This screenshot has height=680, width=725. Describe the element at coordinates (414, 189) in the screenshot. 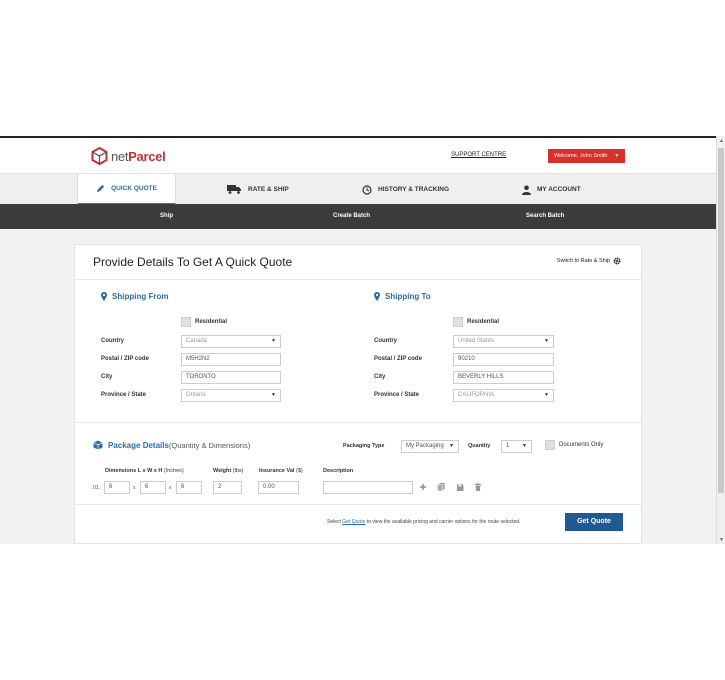

I see `tab-label: HISTORY & TRACKING` at that location.